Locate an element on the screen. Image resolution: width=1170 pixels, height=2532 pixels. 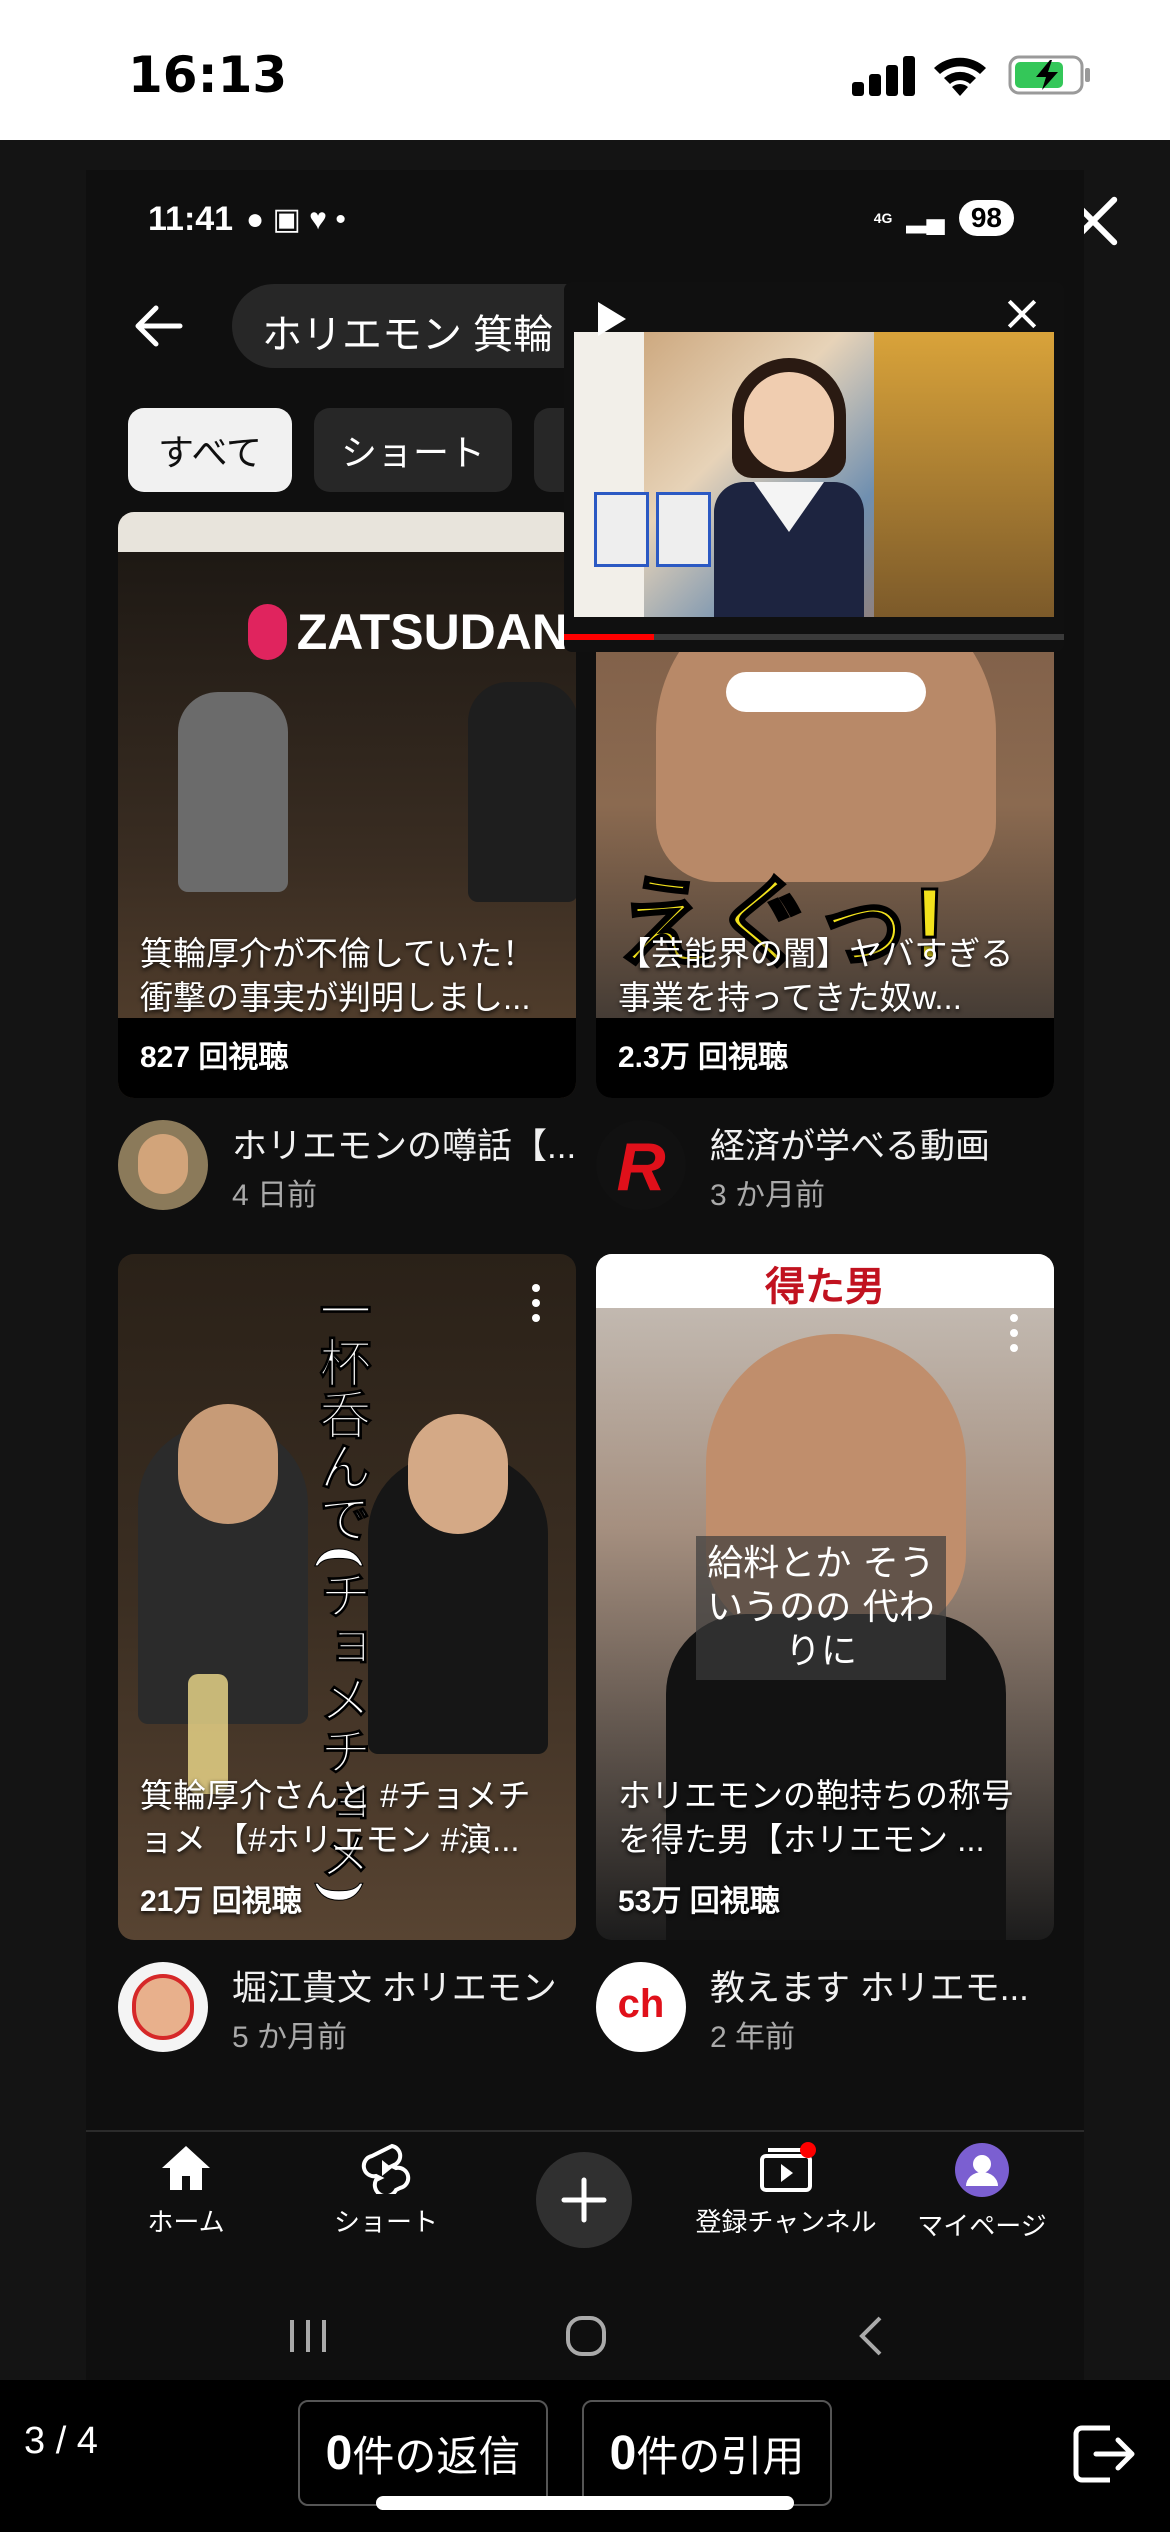
view-count: 53万 回視聴 is located at coordinates (699, 1901).